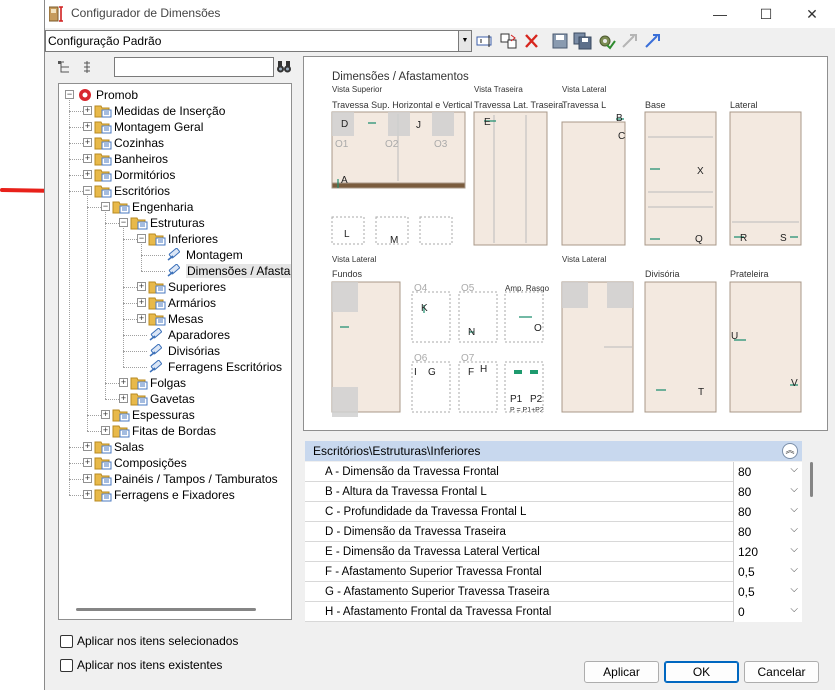  What do you see at coordinates (781, 672) in the screenshot?
I see `cancel-button: Cancelar` at bounding box center [781, 672].